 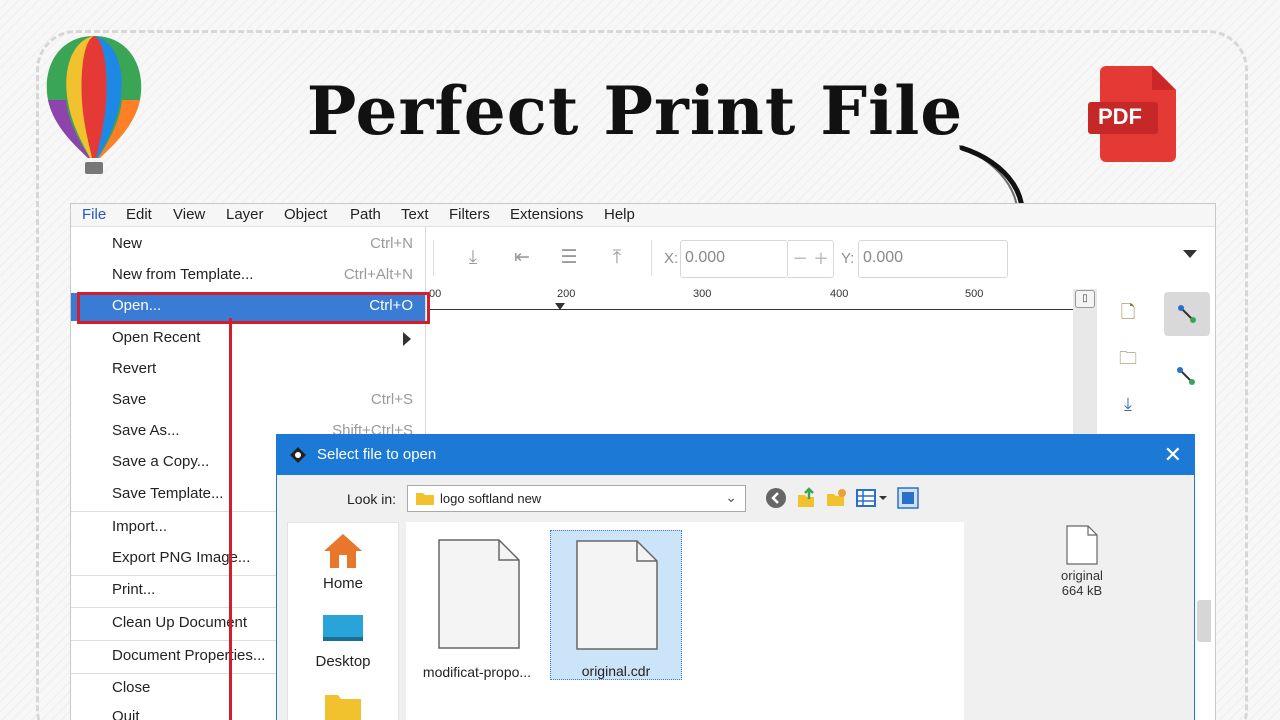 I want to click on menu-filters: Filters, so click(x=469, y=214).